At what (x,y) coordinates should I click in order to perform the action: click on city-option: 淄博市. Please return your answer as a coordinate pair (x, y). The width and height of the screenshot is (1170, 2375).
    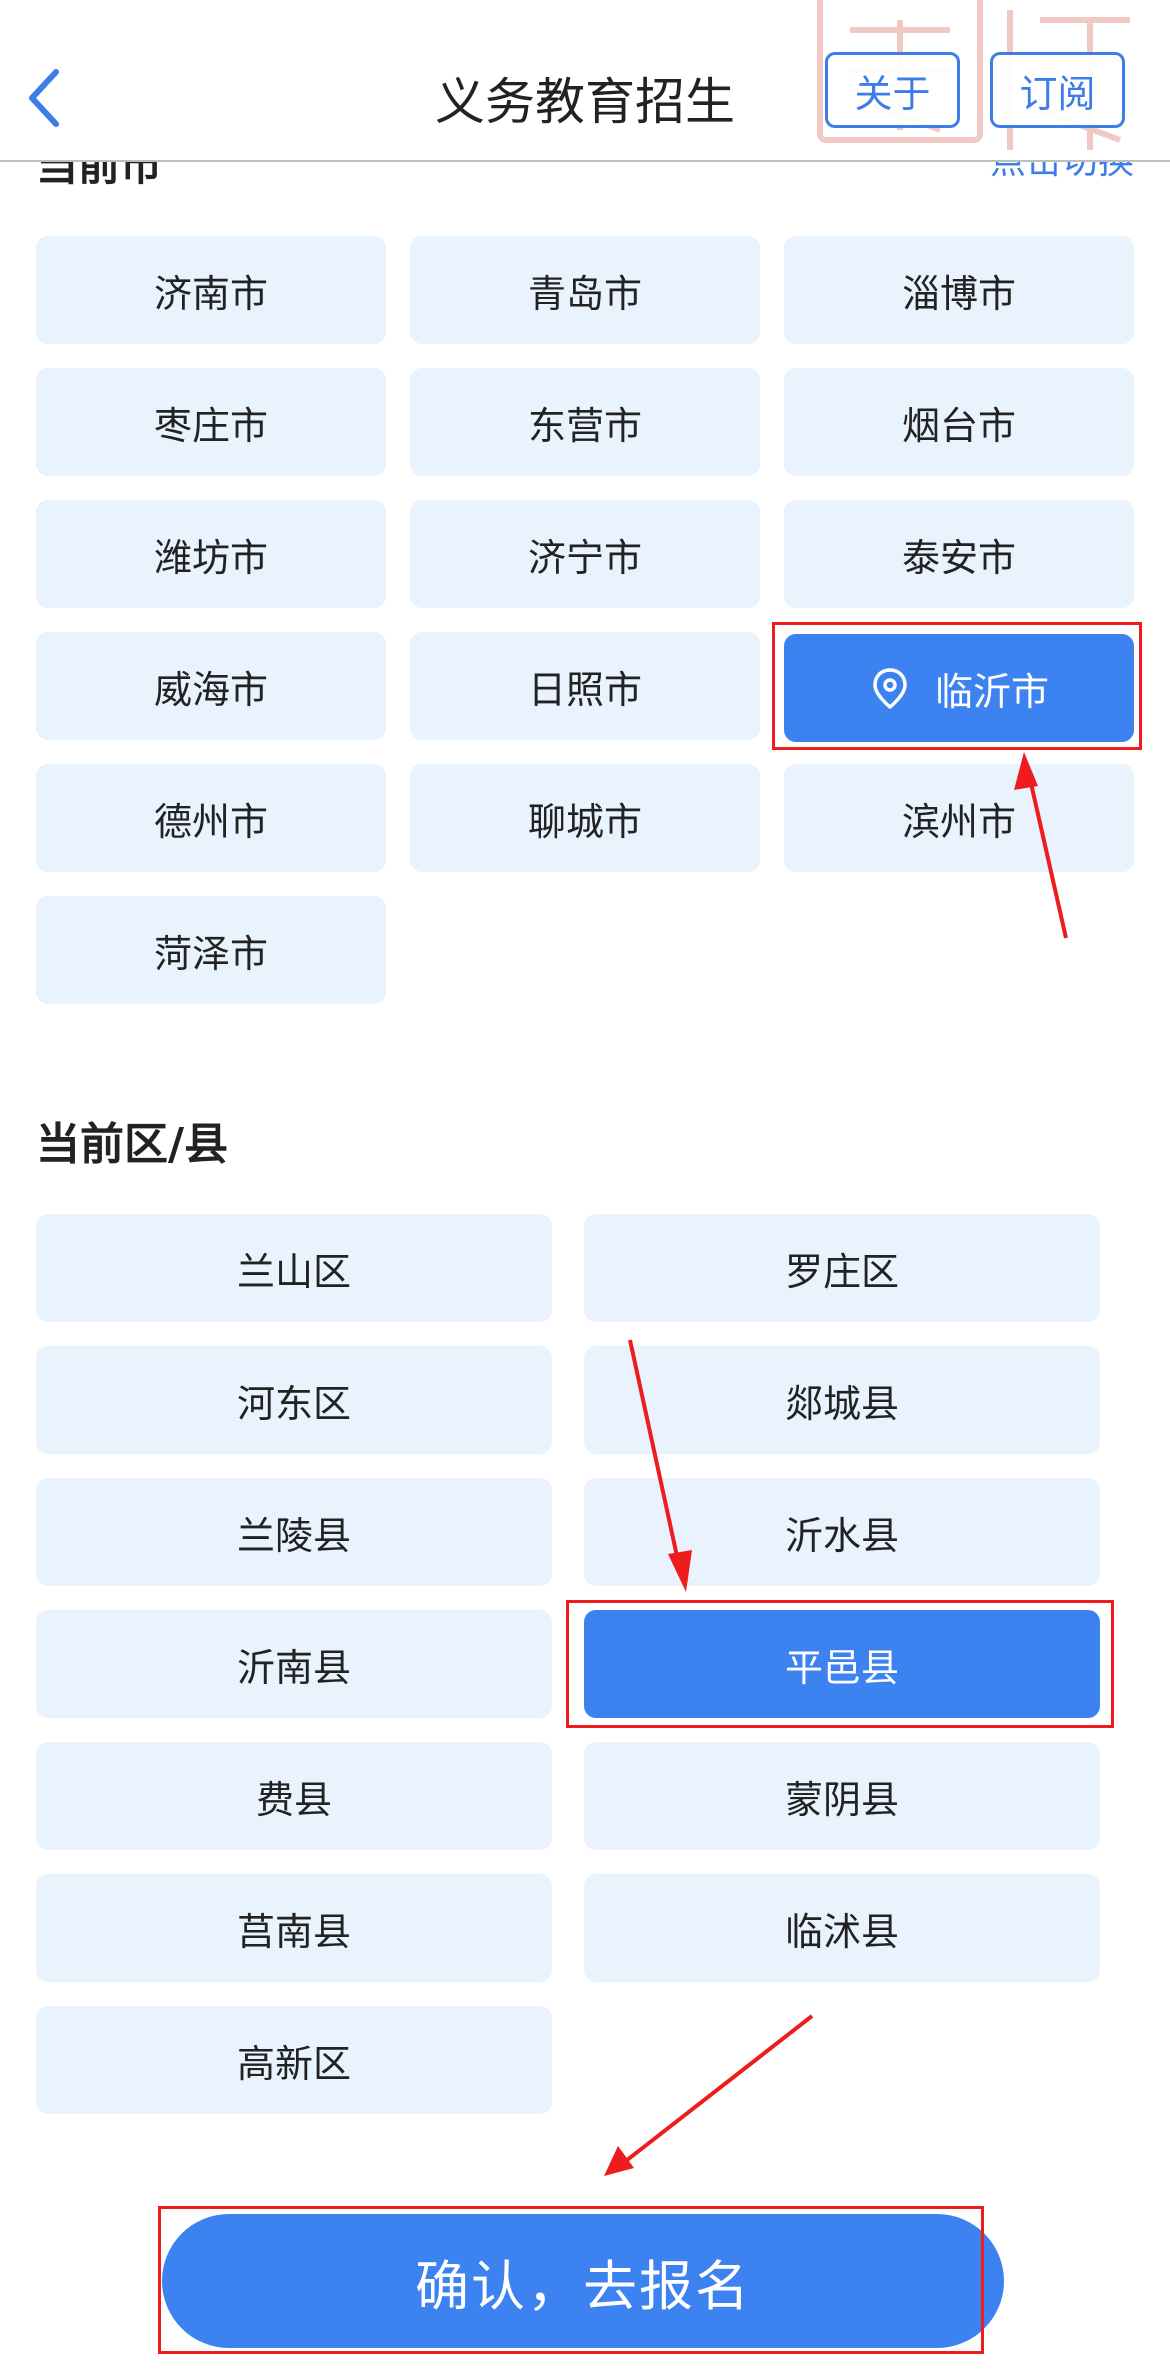
    Looking at the image, I should click on (959, 290).